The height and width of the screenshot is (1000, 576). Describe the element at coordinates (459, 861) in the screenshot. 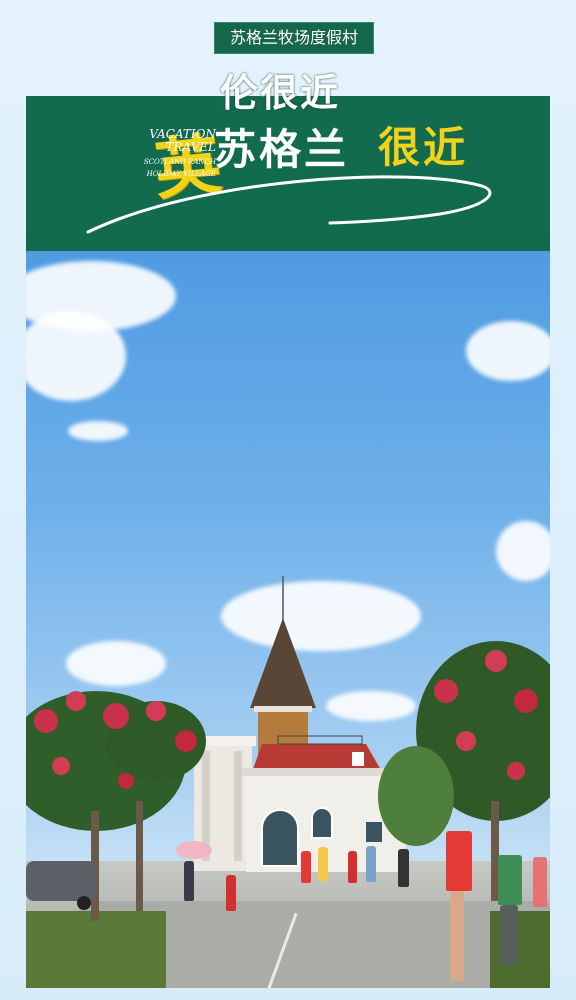

I see `person-red-shirt` at that location.